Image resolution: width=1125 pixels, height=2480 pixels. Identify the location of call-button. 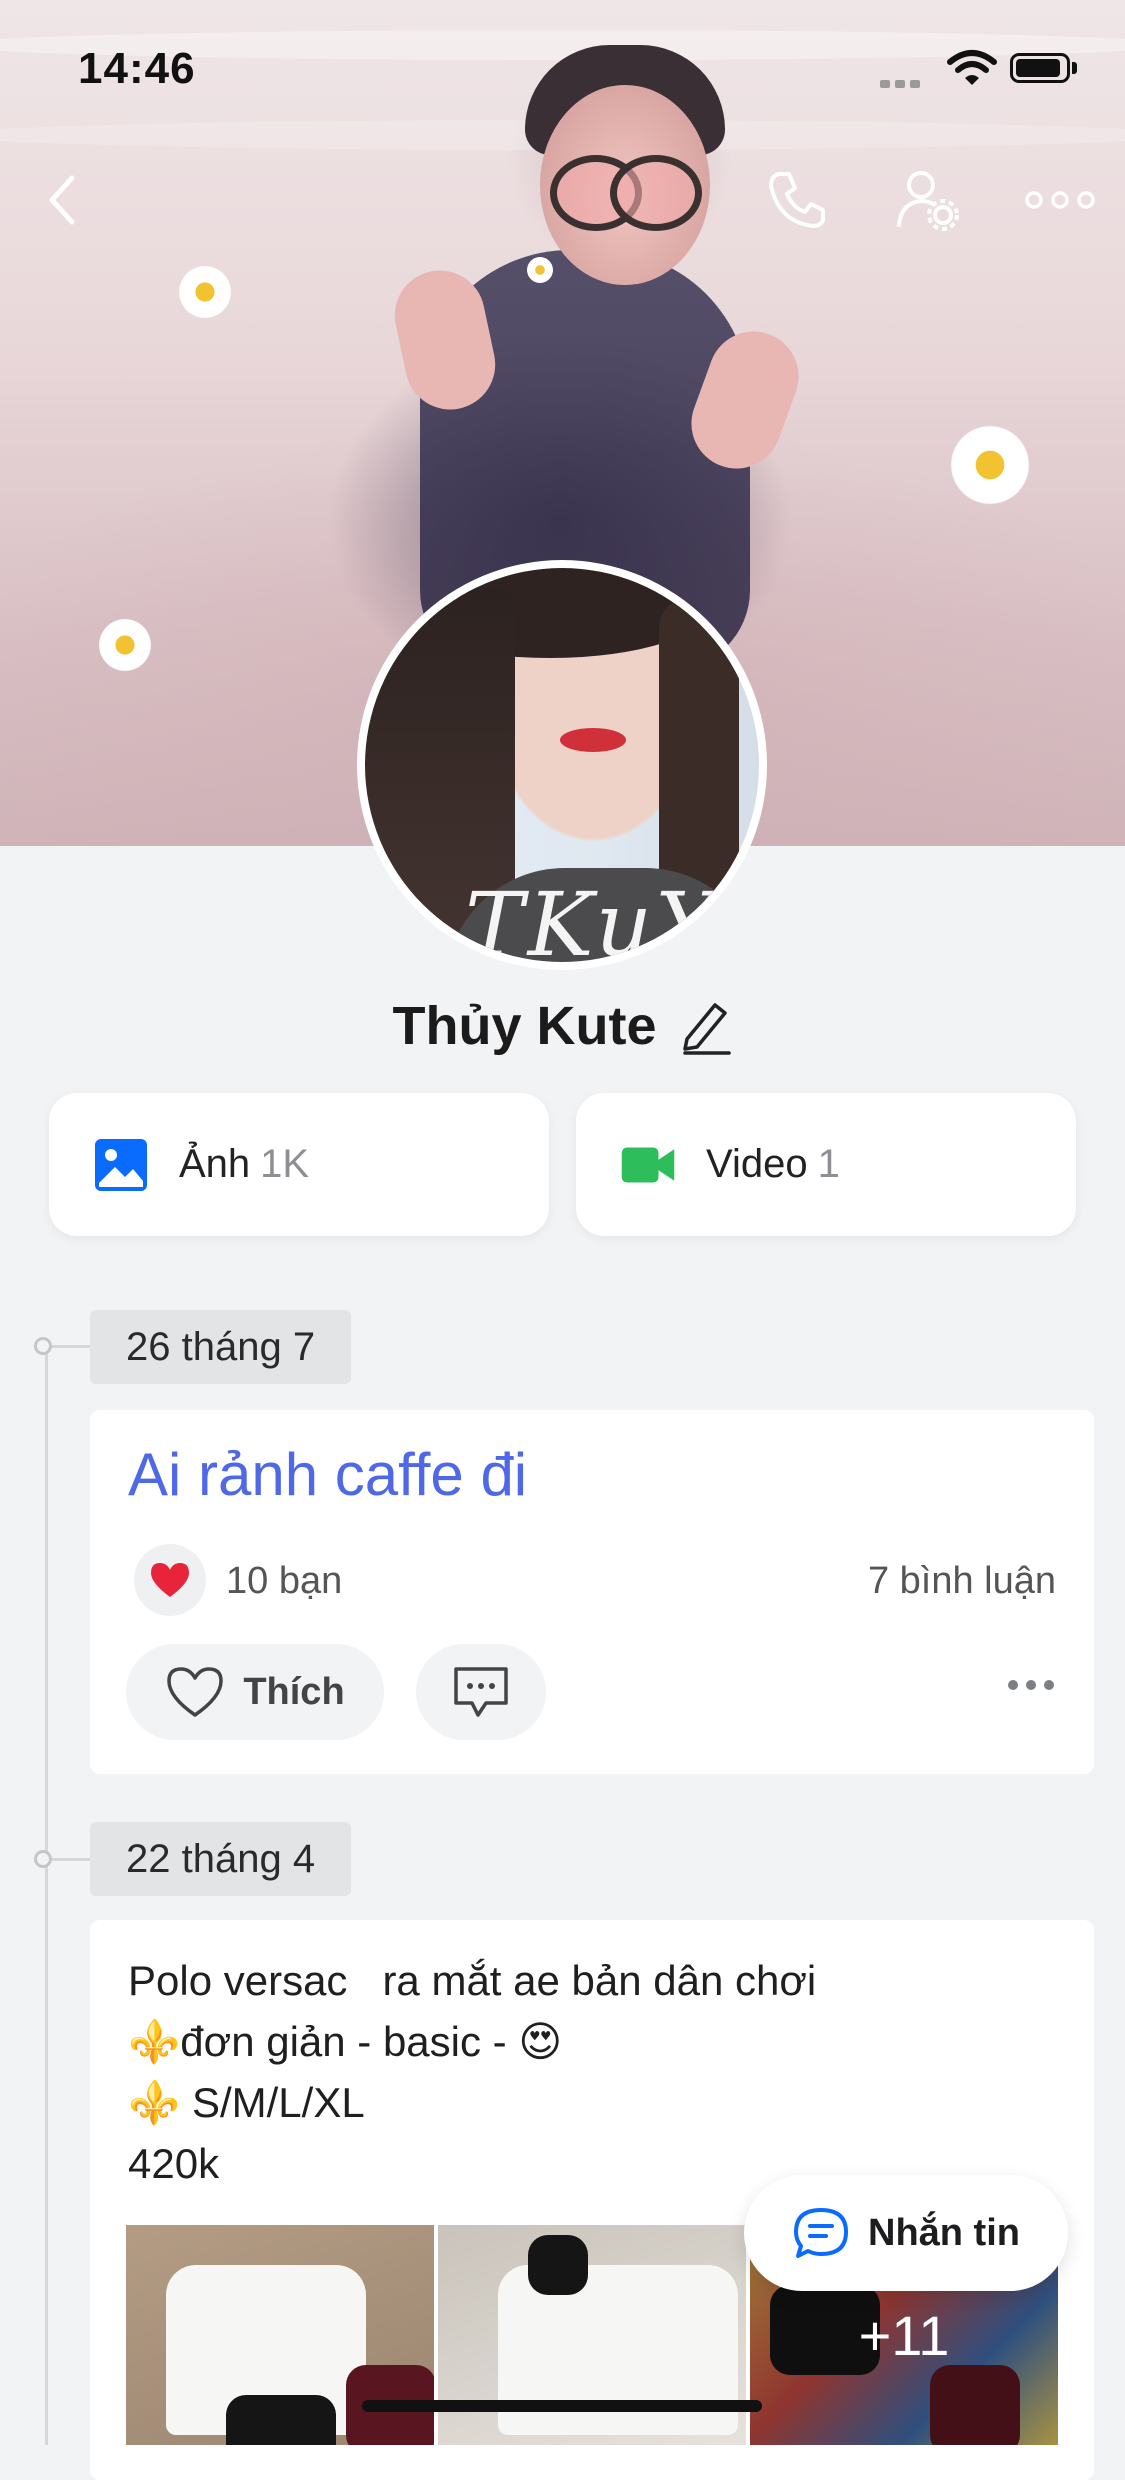
(797, 200).